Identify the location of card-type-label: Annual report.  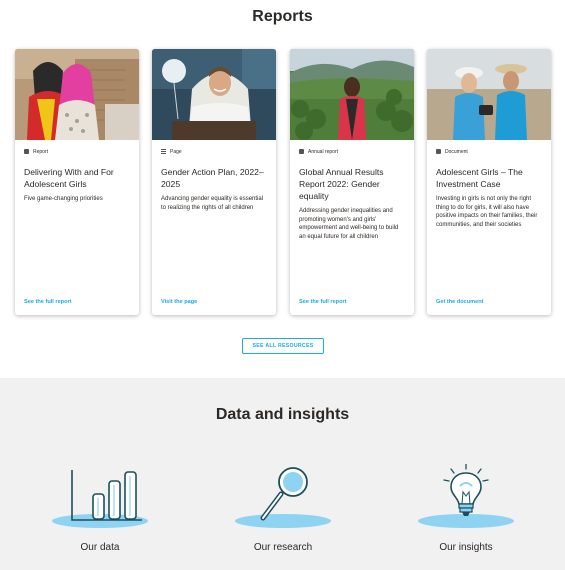
(323, 151).